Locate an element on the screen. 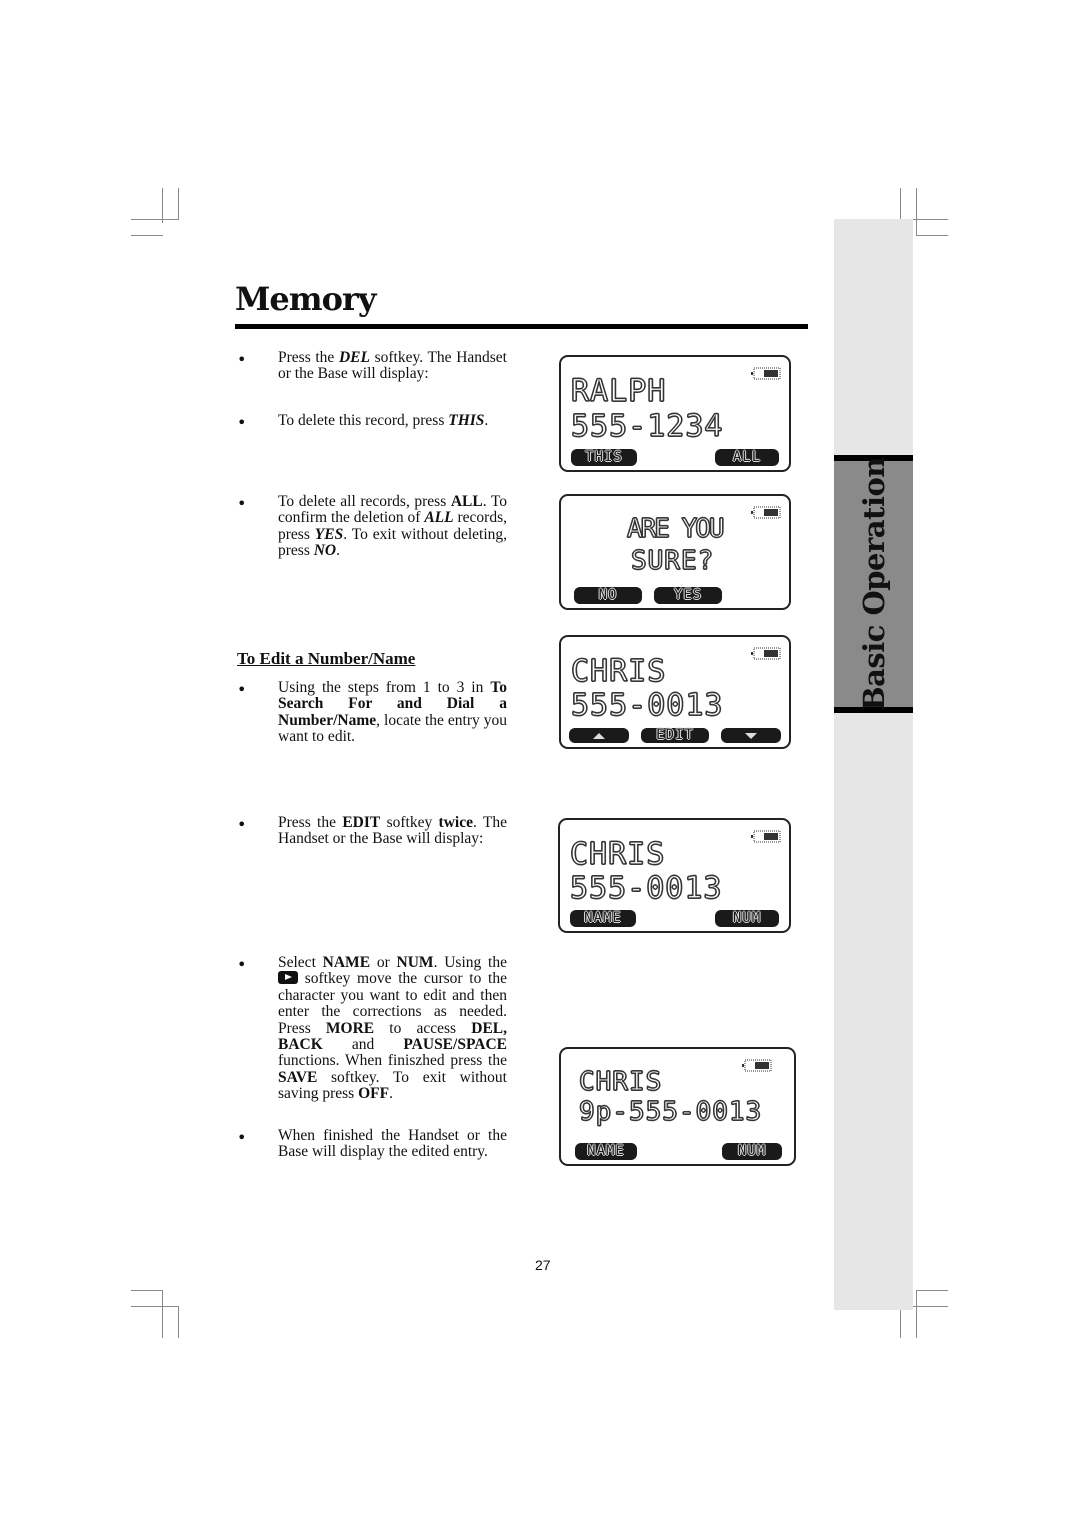  lcd-line-2: 555-1234 is located at coordinates (647, 426).